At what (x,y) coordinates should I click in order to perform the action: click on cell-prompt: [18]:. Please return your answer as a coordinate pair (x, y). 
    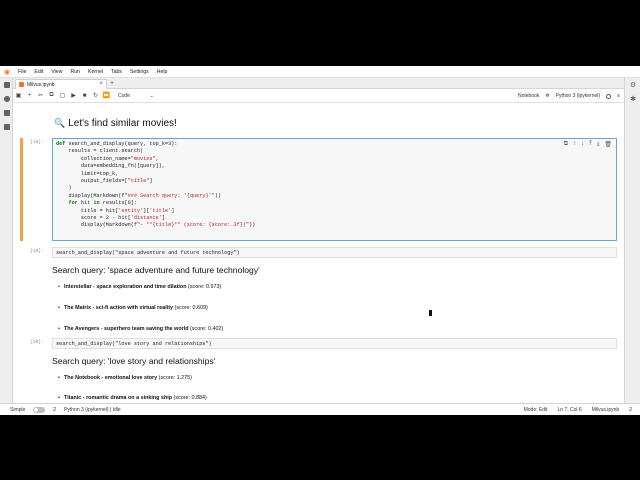
    Looking at the image, I should click on (37, 142).